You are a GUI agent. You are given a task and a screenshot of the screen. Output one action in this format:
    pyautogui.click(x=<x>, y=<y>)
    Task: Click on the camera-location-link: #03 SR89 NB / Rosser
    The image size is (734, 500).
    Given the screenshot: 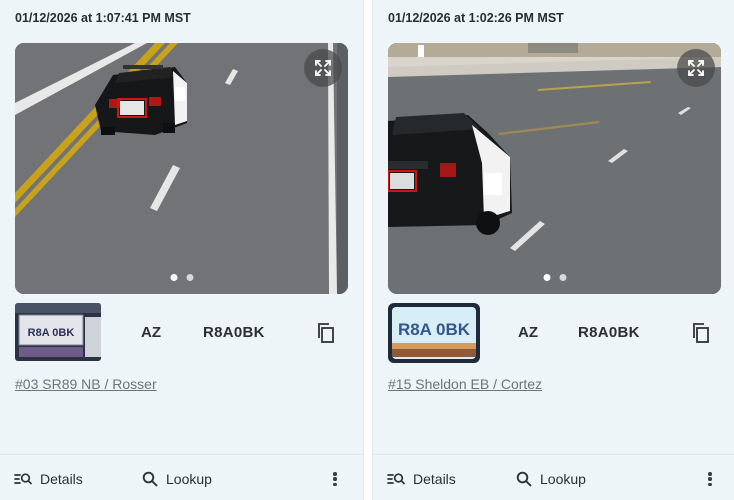 What is the action you would take?
    pyautogui.click(x=86, y=384)
    